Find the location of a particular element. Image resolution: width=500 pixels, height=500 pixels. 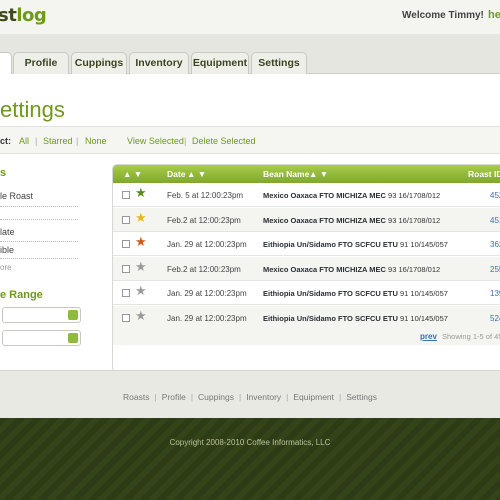

help-link: he is located at coordinates (494, 15).